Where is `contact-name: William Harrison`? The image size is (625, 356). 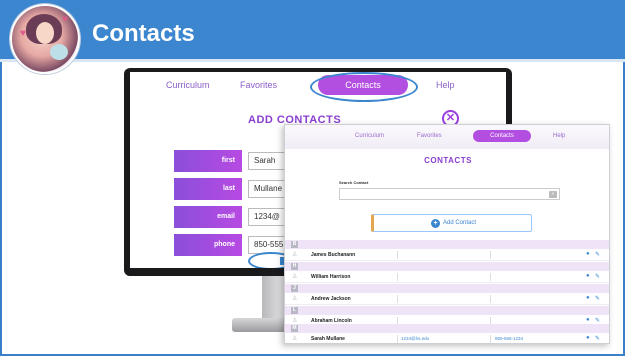 contact-name: William Harrison is located at coordinates (331, 277).